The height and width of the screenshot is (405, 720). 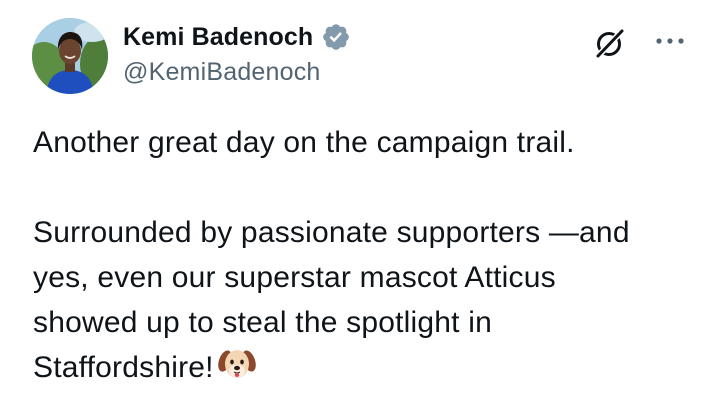 I want to click on name-row: Kemi Badenoch, so click(x=237, y=37).